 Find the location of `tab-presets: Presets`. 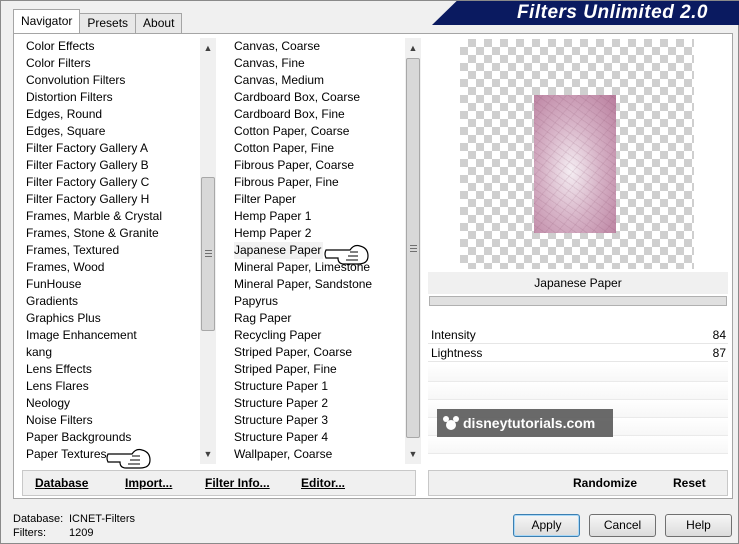

tab-presets: Presets is located at coordinates (108, 23).